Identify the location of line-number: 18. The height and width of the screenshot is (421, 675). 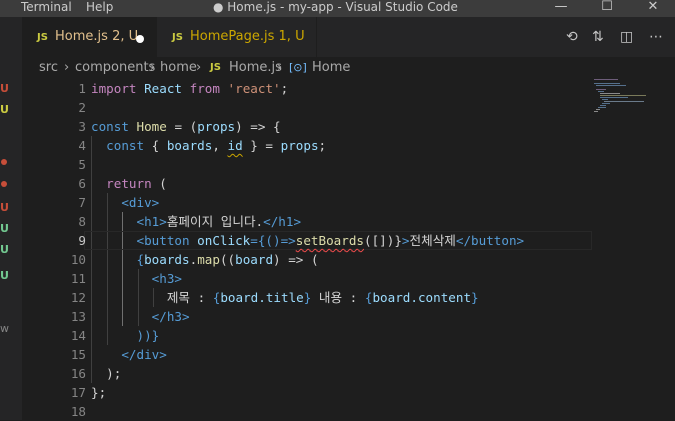
(78, 411).